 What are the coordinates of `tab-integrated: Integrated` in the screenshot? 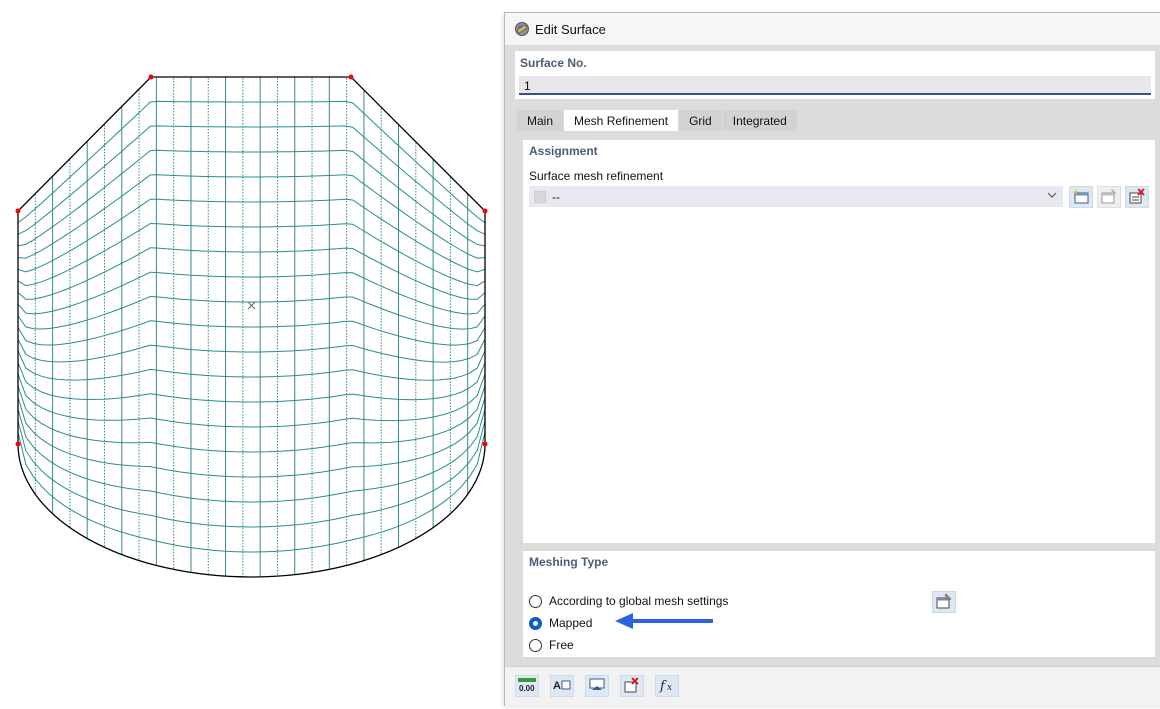 It's located at (759, 120).